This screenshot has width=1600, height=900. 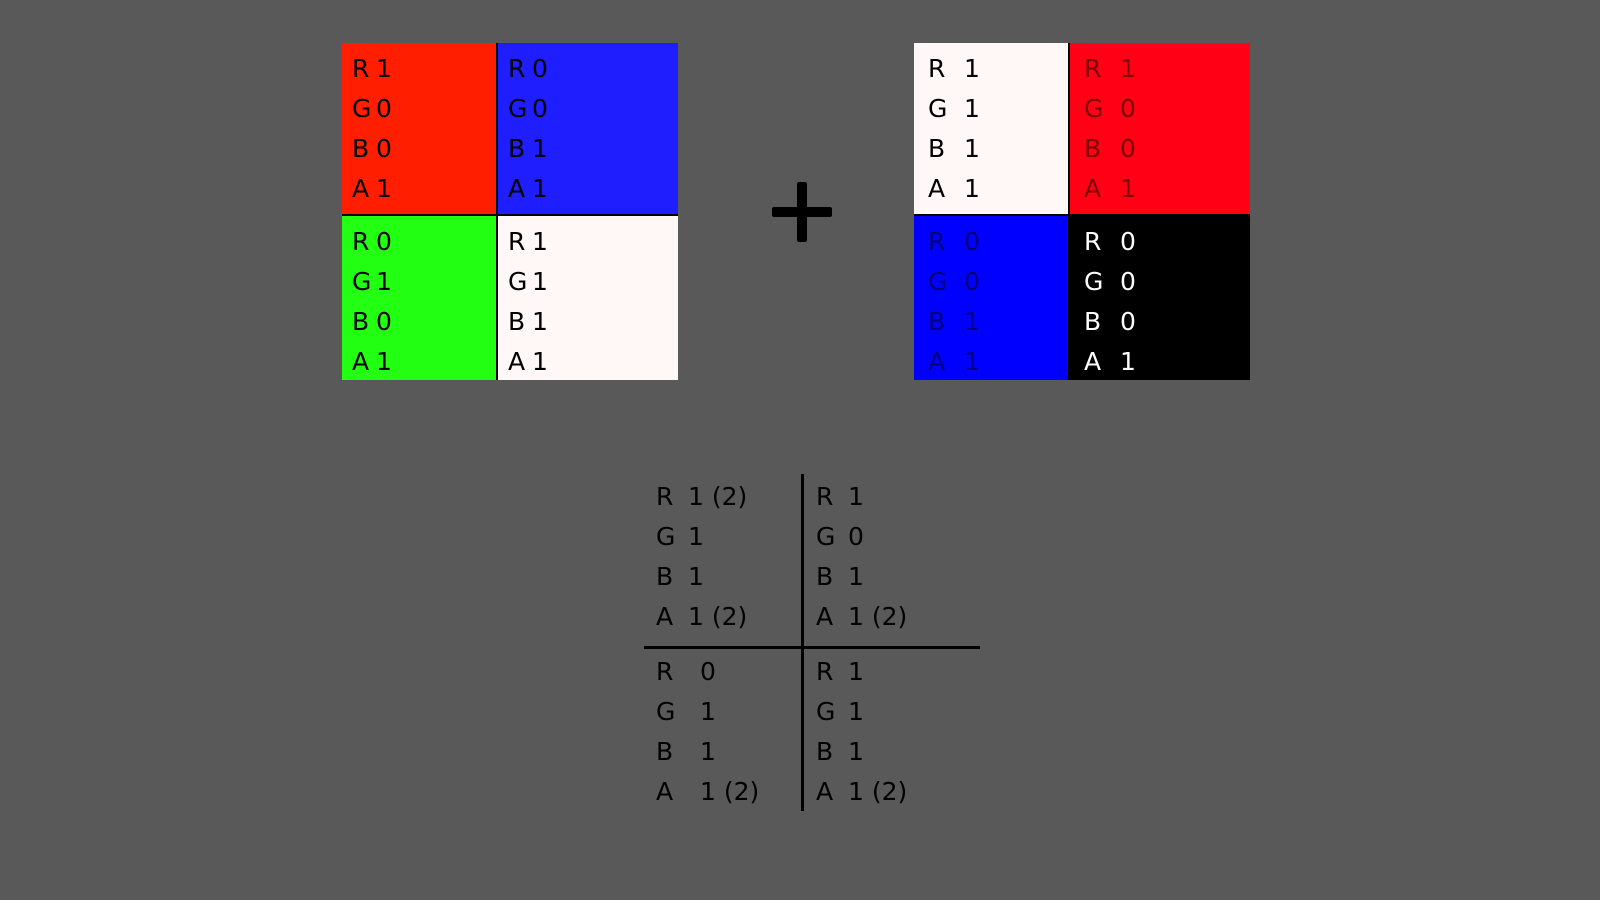 I want to click on bottom-left-cell: R0G1B1A1 (2), so click(x=722, y=730).